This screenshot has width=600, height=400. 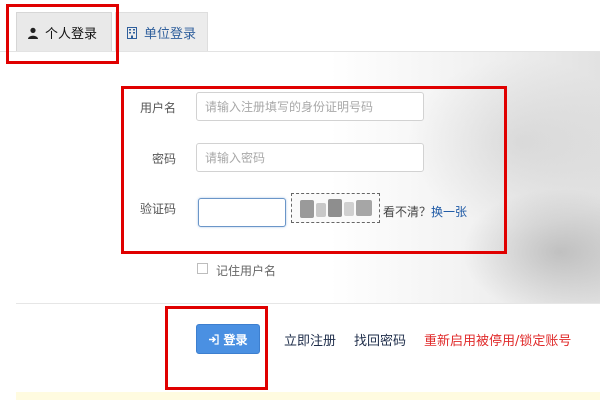 I want to click on tab-unit-label: 单位登录, so click(x=170, y=34).